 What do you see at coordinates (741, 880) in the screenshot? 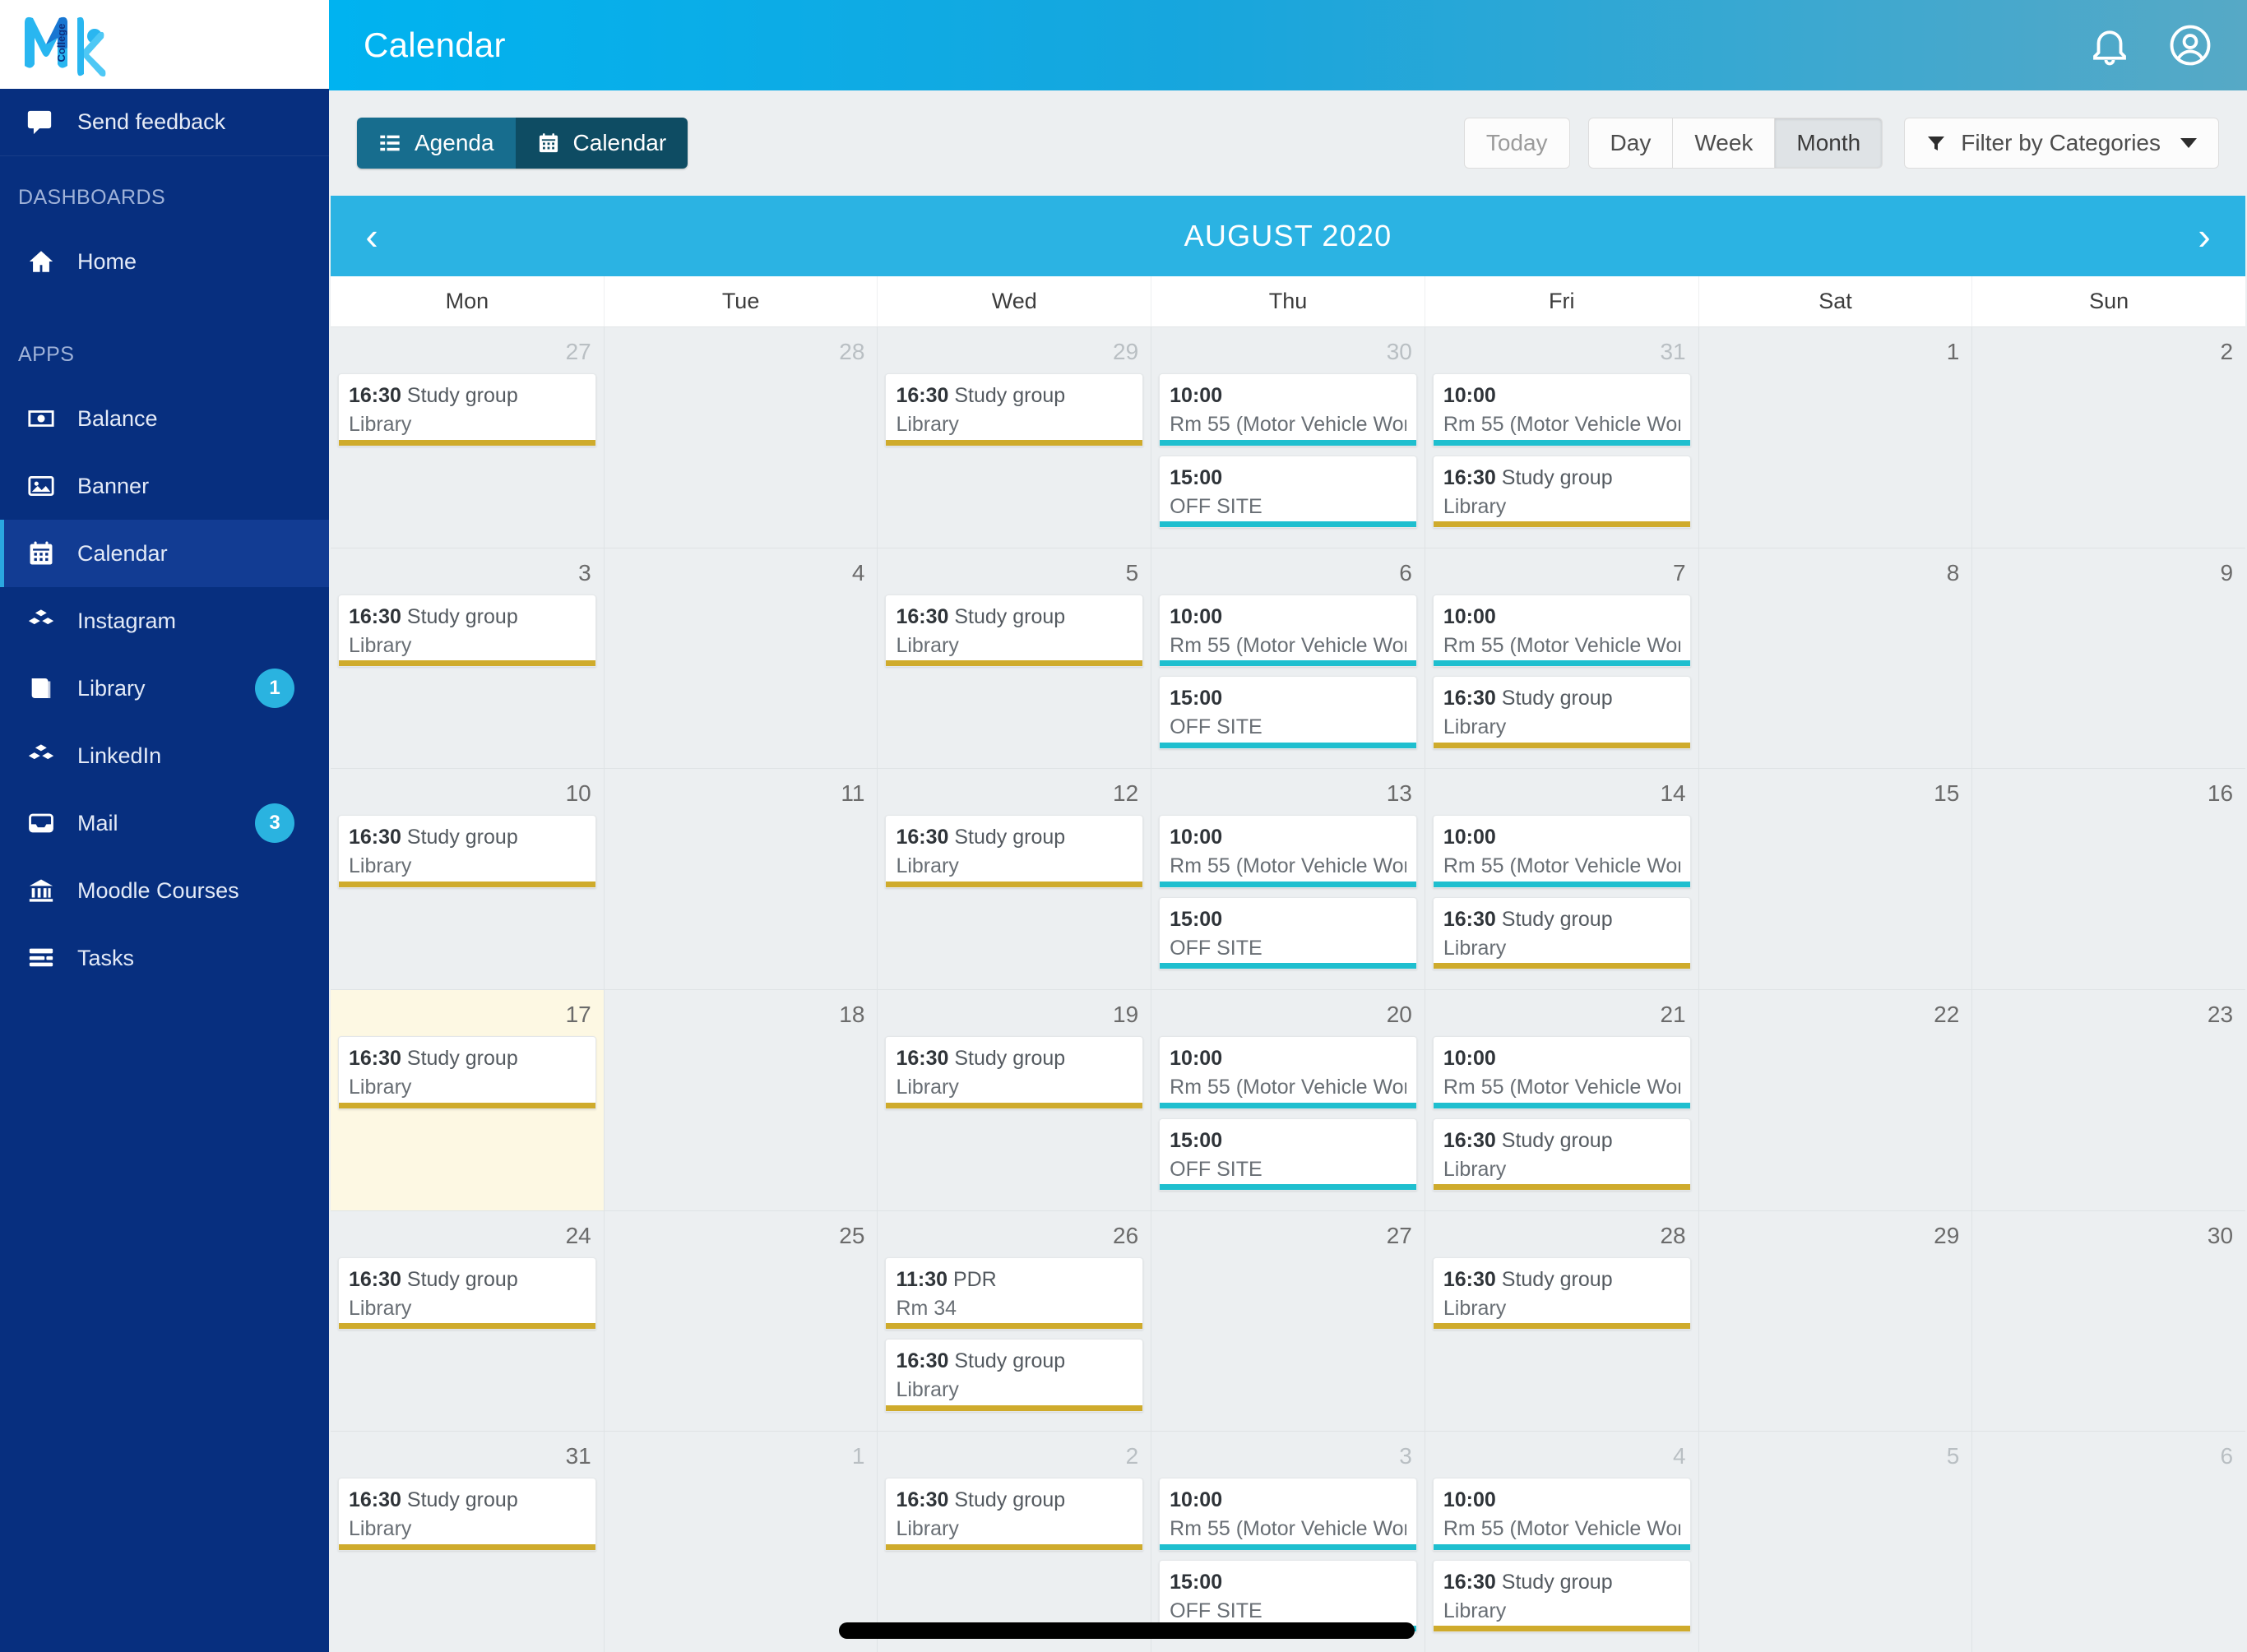
I see `calendar-day-cell: 11` at bounding box center [741, 880].